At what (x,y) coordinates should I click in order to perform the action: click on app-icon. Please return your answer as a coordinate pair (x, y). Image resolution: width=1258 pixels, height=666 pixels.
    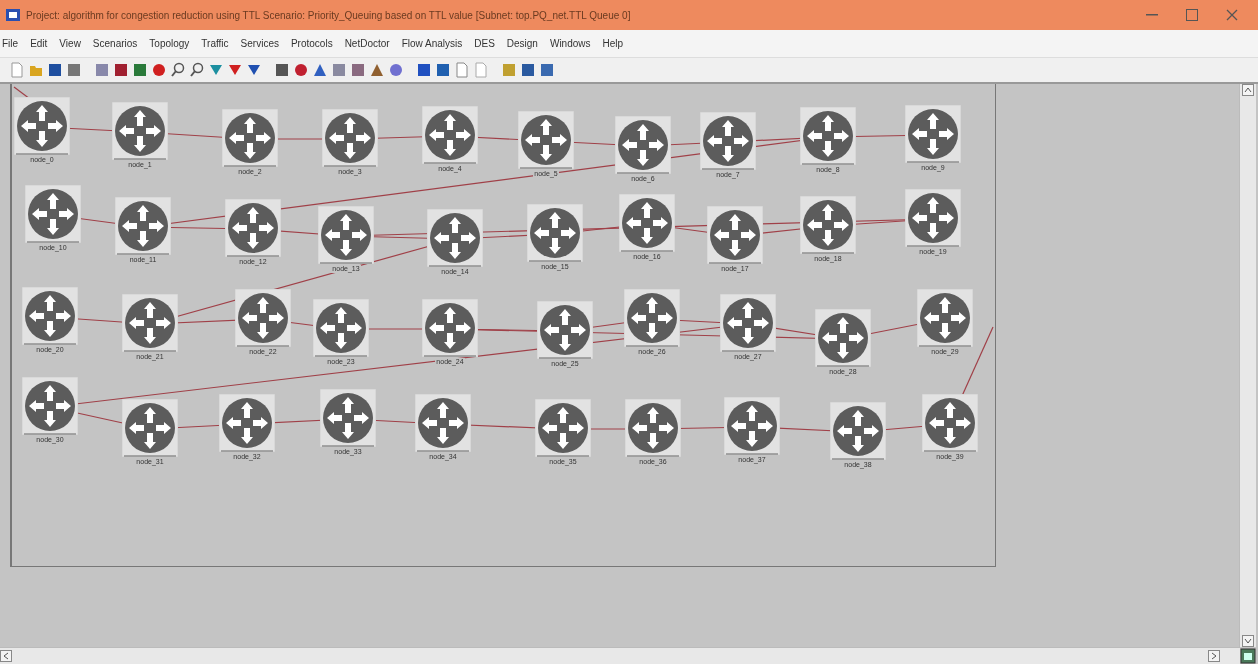
    Looking at the image, I should click on (13, 15).